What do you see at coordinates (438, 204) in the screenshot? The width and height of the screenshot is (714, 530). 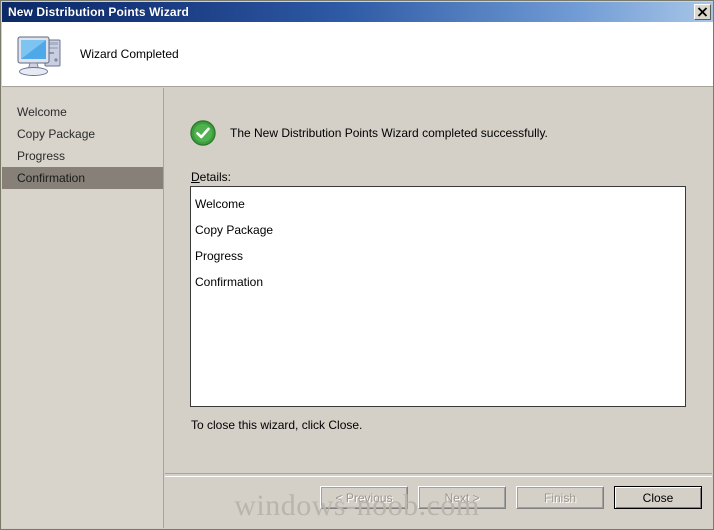 I see `list-item: Welcome` at bounding box center [438, 204].